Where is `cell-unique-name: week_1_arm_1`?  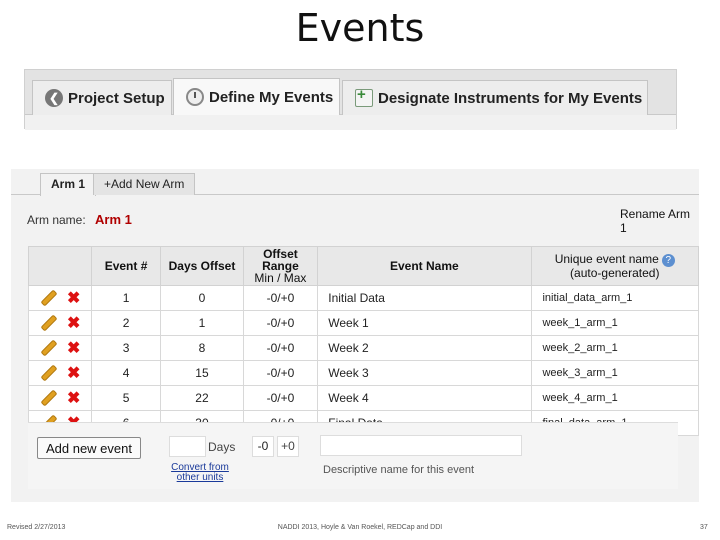
cell-unique-name: week_1_arm_1 is located at coordinates (615, 323).